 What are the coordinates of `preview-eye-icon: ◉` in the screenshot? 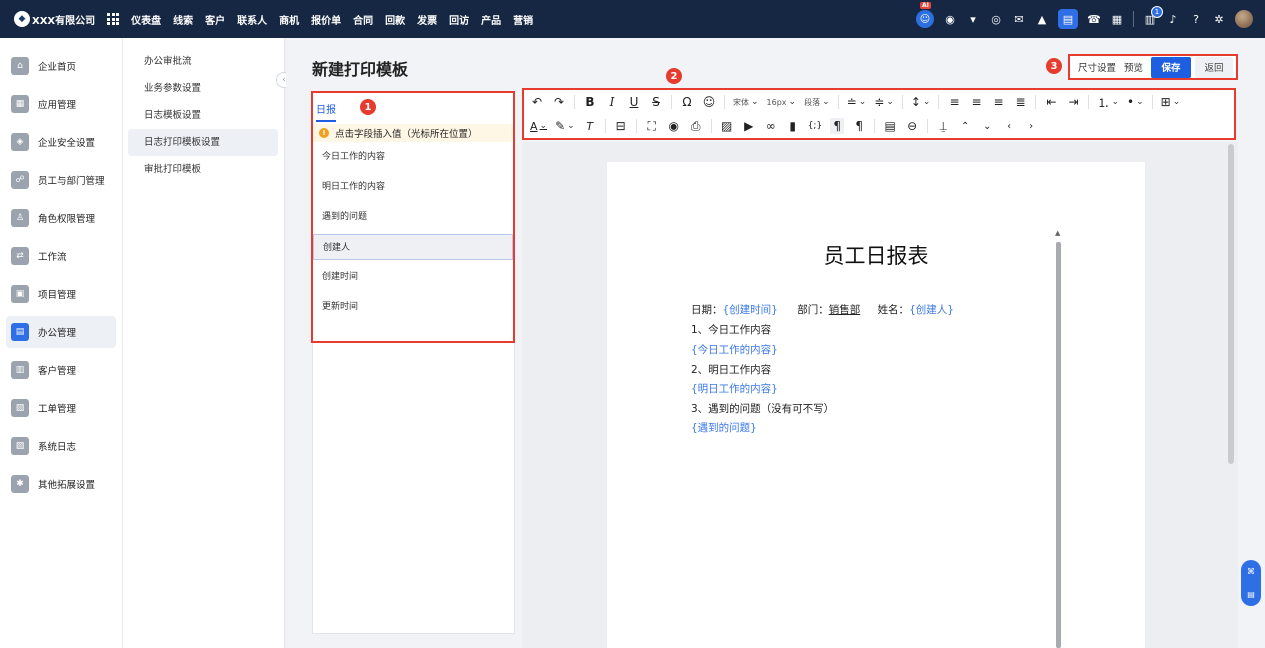 It's located at (674, 126).